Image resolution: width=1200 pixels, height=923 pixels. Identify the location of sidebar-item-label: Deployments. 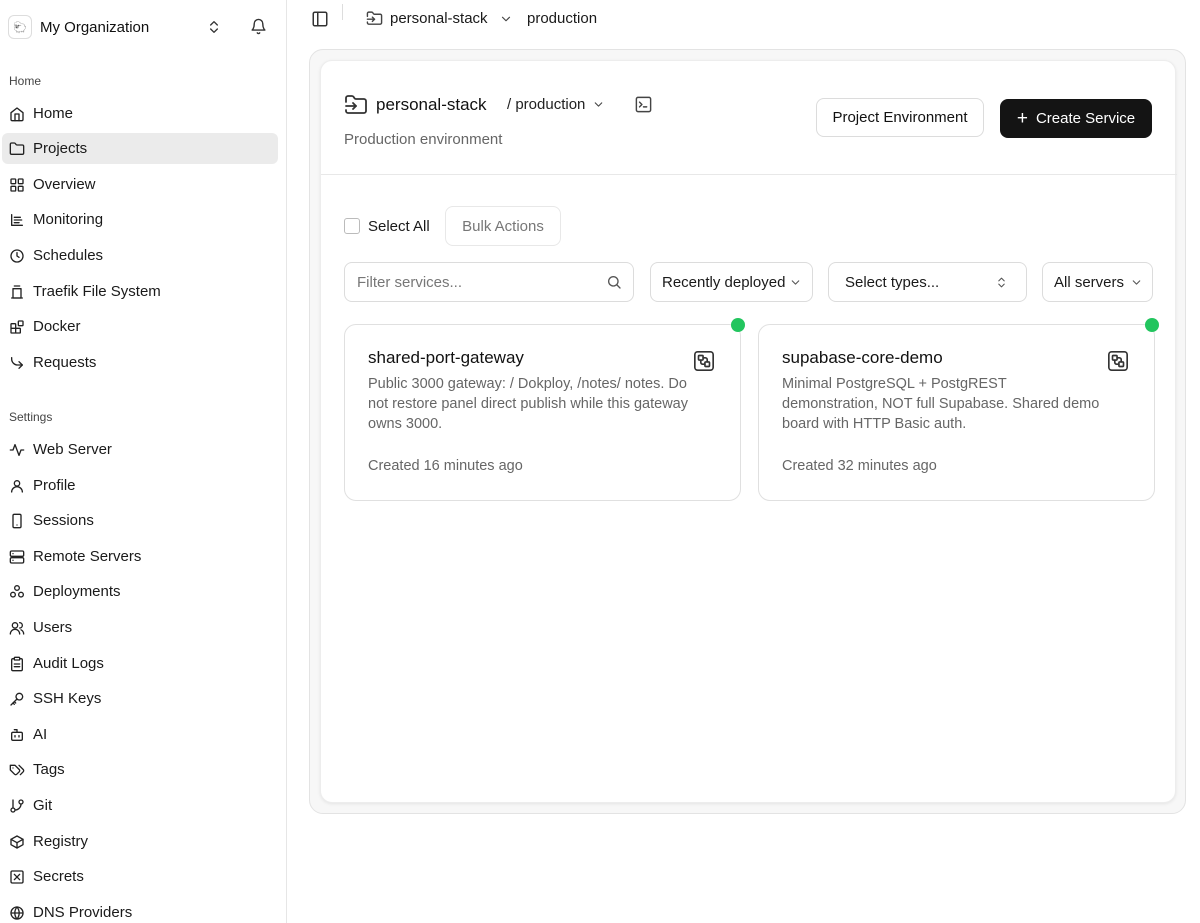
(77, 591).